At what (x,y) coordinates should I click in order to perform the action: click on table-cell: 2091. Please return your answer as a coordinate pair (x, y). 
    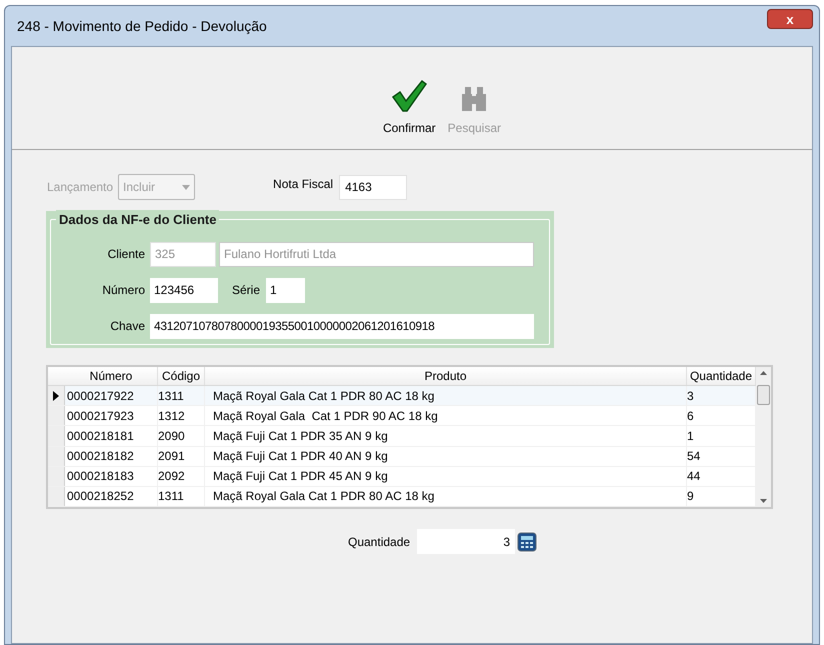
    Looking at the image, I should click on (181, 456).